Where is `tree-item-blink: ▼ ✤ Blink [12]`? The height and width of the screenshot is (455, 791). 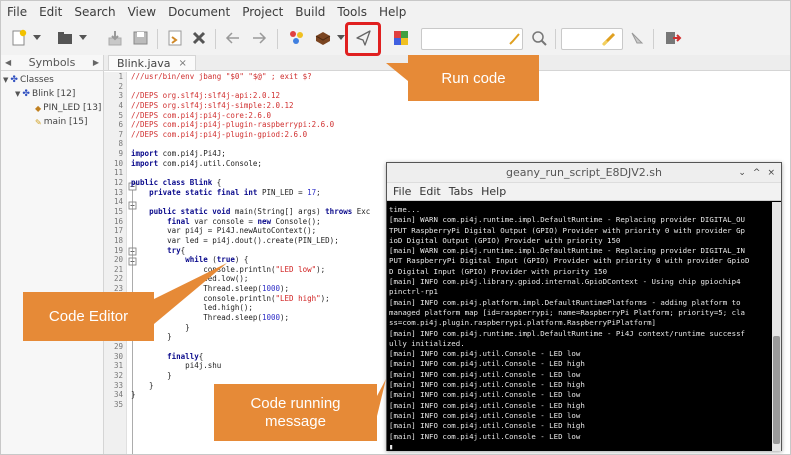
tree-item-blink: ▼ ✤ Blink [12] is located at coordinates (52, 94).